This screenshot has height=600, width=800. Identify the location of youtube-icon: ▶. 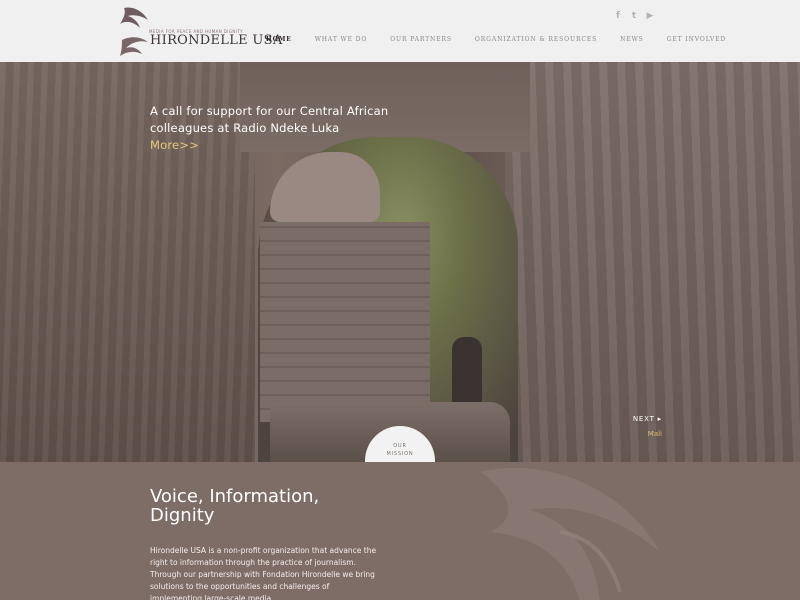
(650, 16).